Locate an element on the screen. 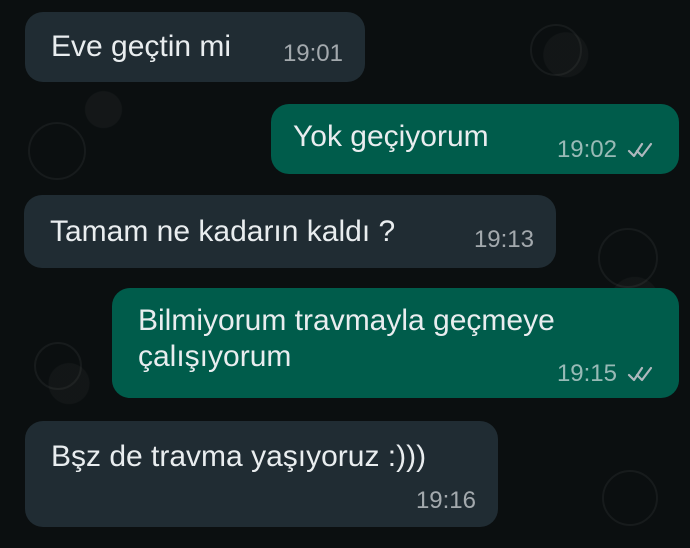 This screenshot has width=690, height=548. message-time: 19:02 is located at coordinates (586, 149).